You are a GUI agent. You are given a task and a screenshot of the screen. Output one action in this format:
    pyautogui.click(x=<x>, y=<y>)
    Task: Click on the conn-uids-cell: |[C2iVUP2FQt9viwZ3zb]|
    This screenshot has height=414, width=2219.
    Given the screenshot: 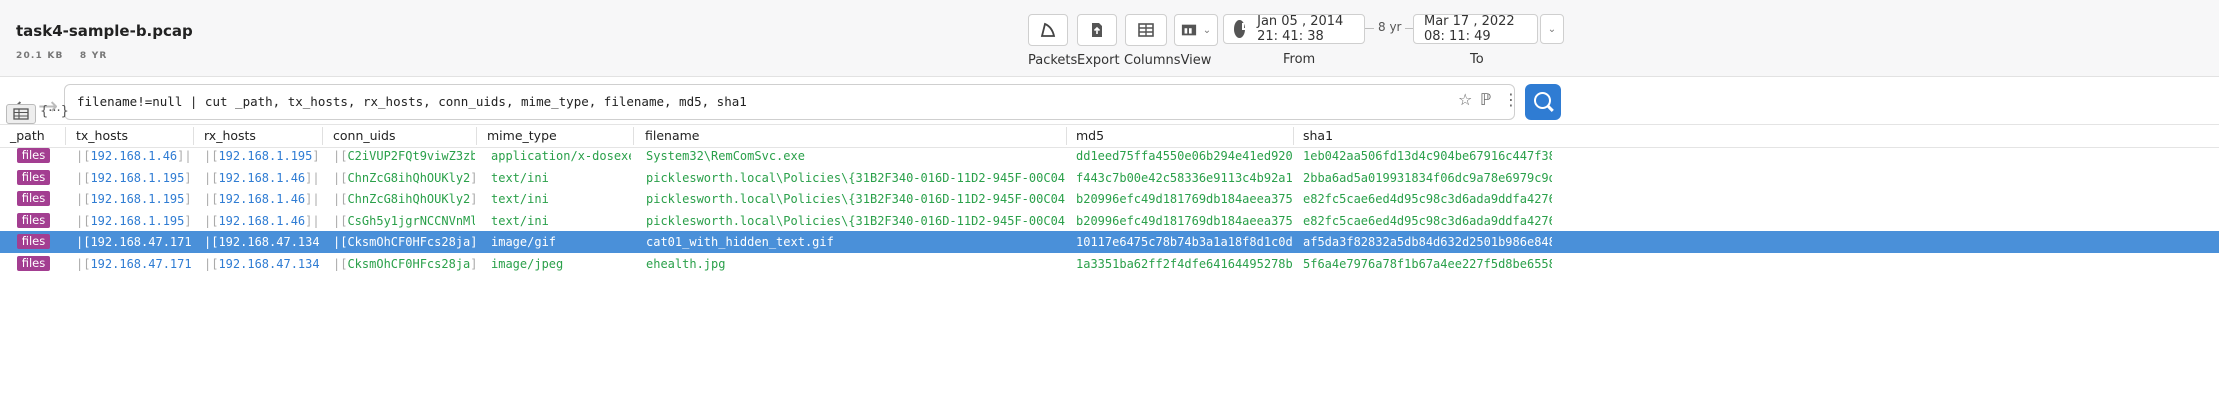 What is the action you would take?
    pyautogui.click(x=404, y=156)
    